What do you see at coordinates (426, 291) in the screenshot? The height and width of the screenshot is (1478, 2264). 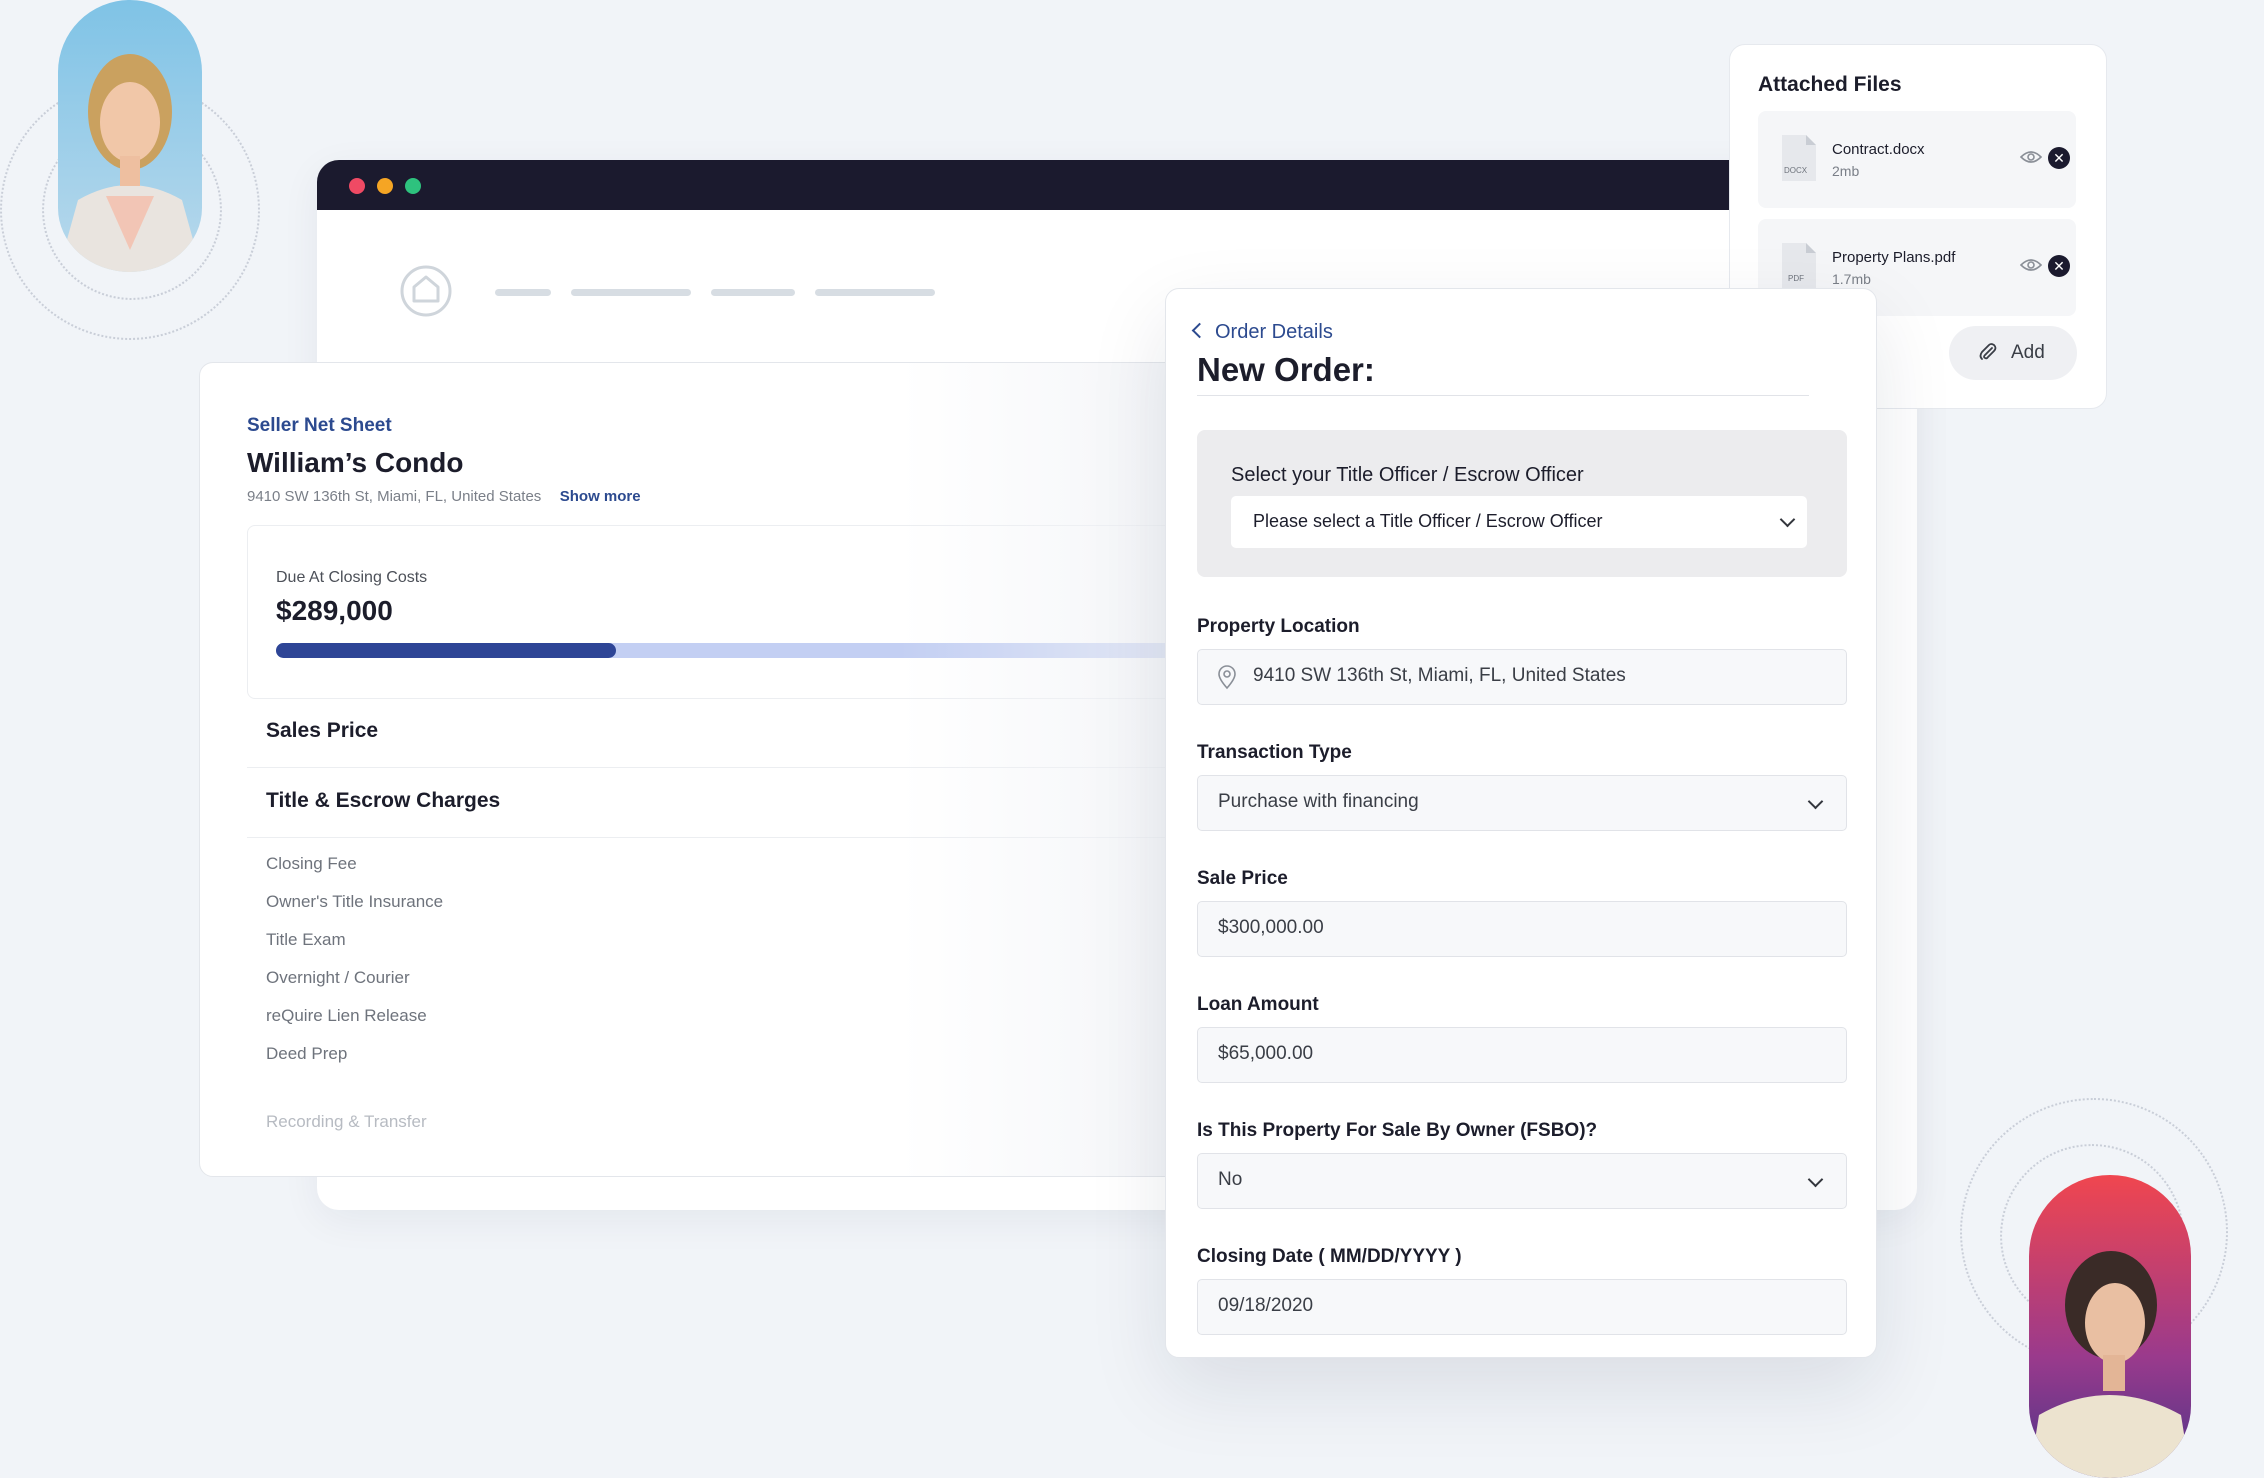 I see `house-logo-icon` at bounding box center [426, 291].